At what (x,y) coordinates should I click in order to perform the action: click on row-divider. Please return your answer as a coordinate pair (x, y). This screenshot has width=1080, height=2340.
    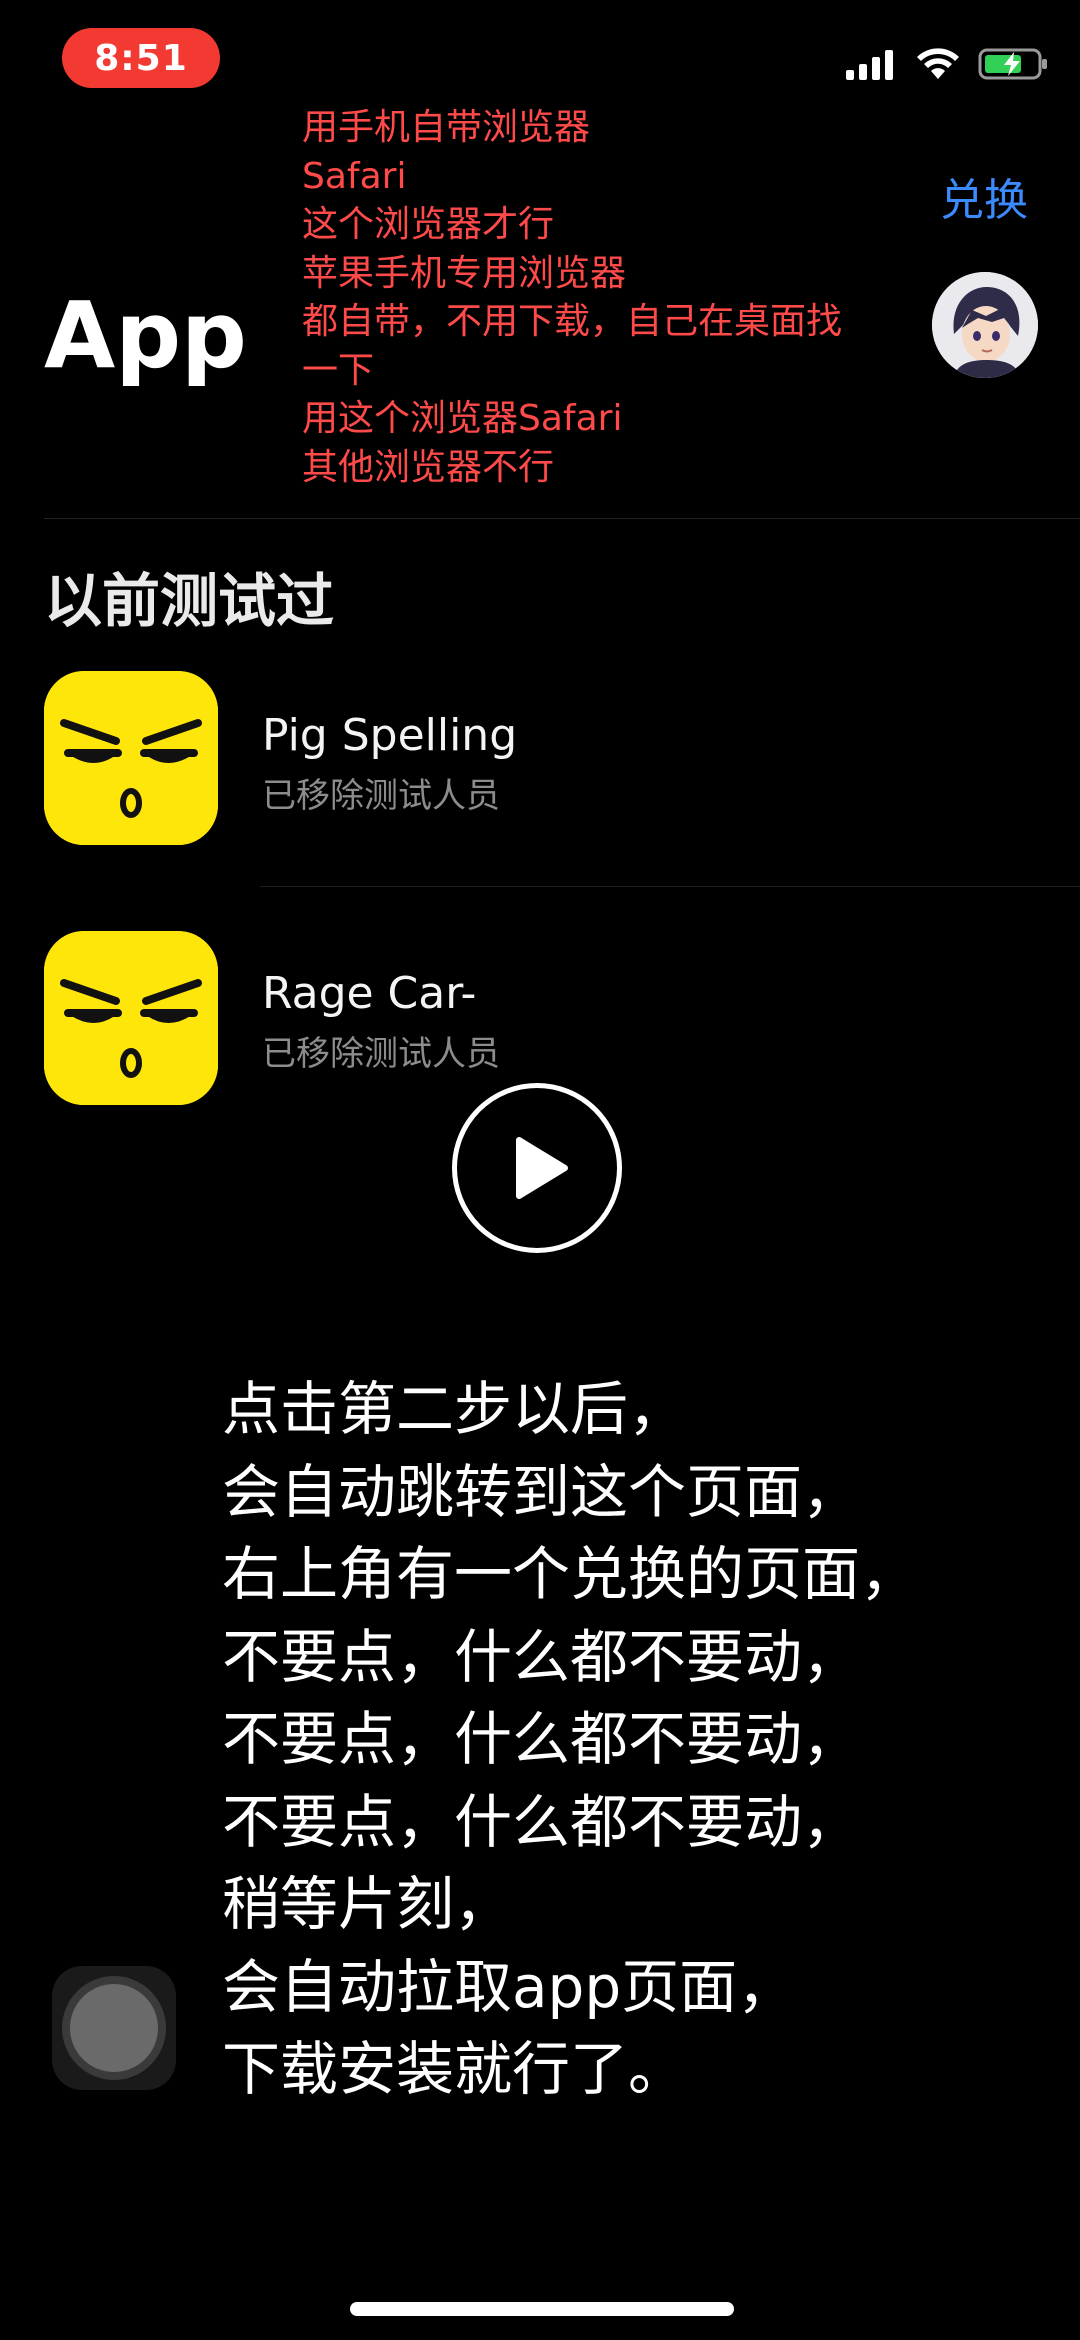
    Looking at the image, I should click on (670, 886).